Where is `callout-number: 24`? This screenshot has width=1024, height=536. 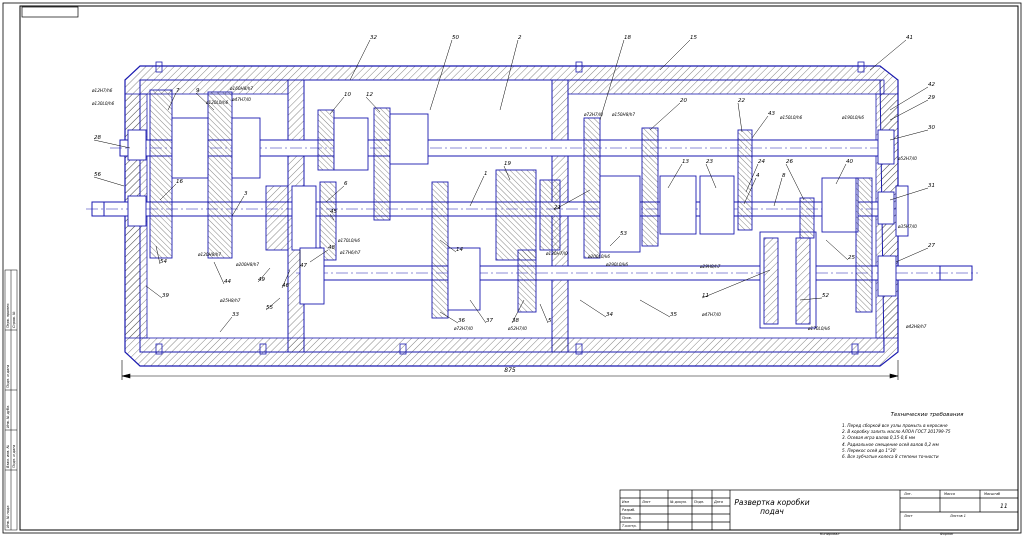 callout-number: 24 is located at coordinates (761, 162).